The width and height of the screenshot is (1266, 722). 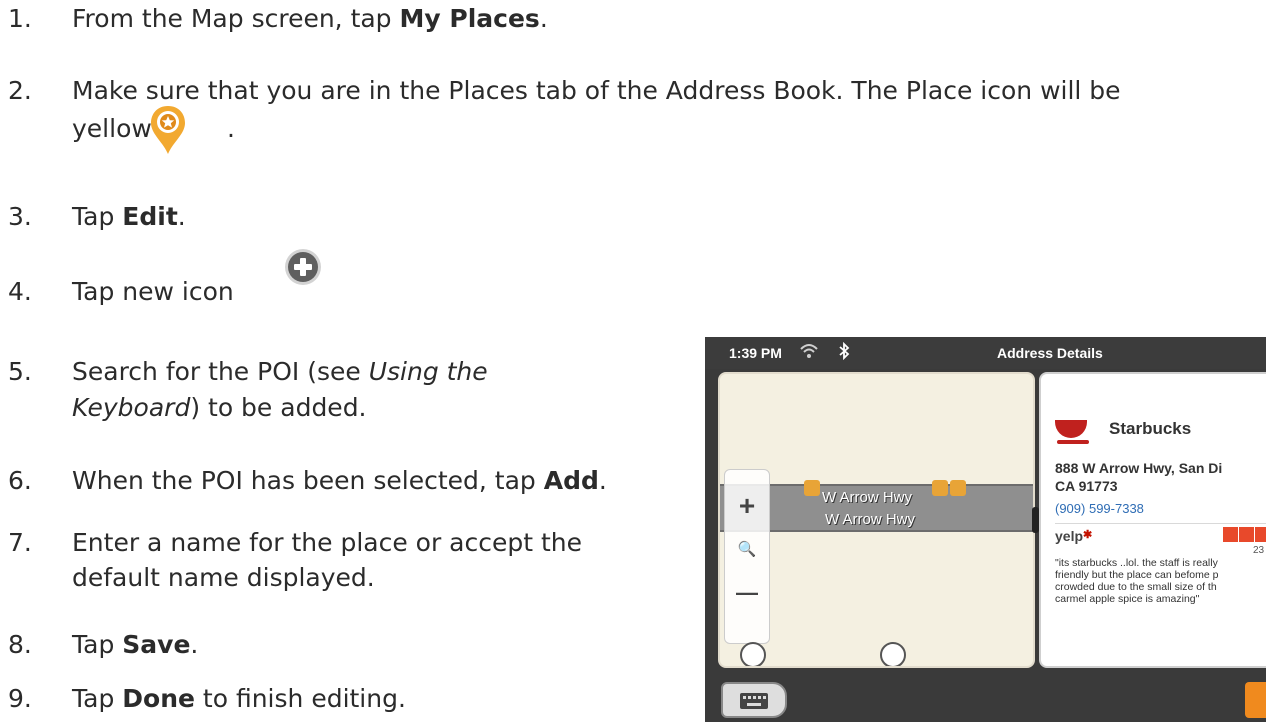 What do you see at coordinates (1069, 536) in the screenshot?
I see `yelp-wordmark: yelp` at bounding box center [1069, 536].